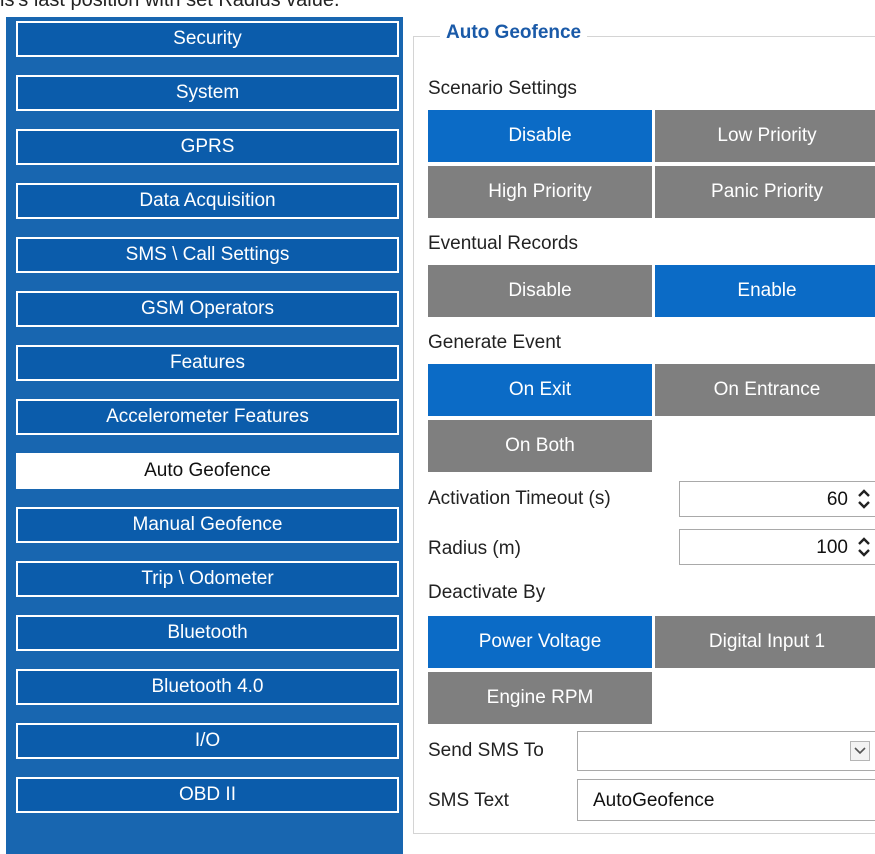 The image size is (875, 854). Describe the element at coordinates (487, 592) in the screenshot. I see `deactivate-by-label: Deactivate By` at that location.